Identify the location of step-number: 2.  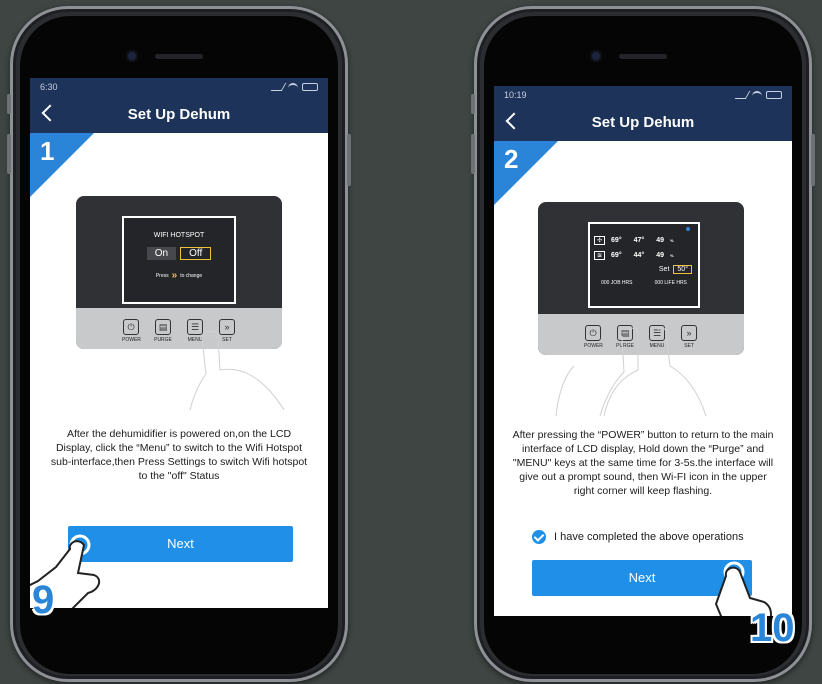
(511, 159).